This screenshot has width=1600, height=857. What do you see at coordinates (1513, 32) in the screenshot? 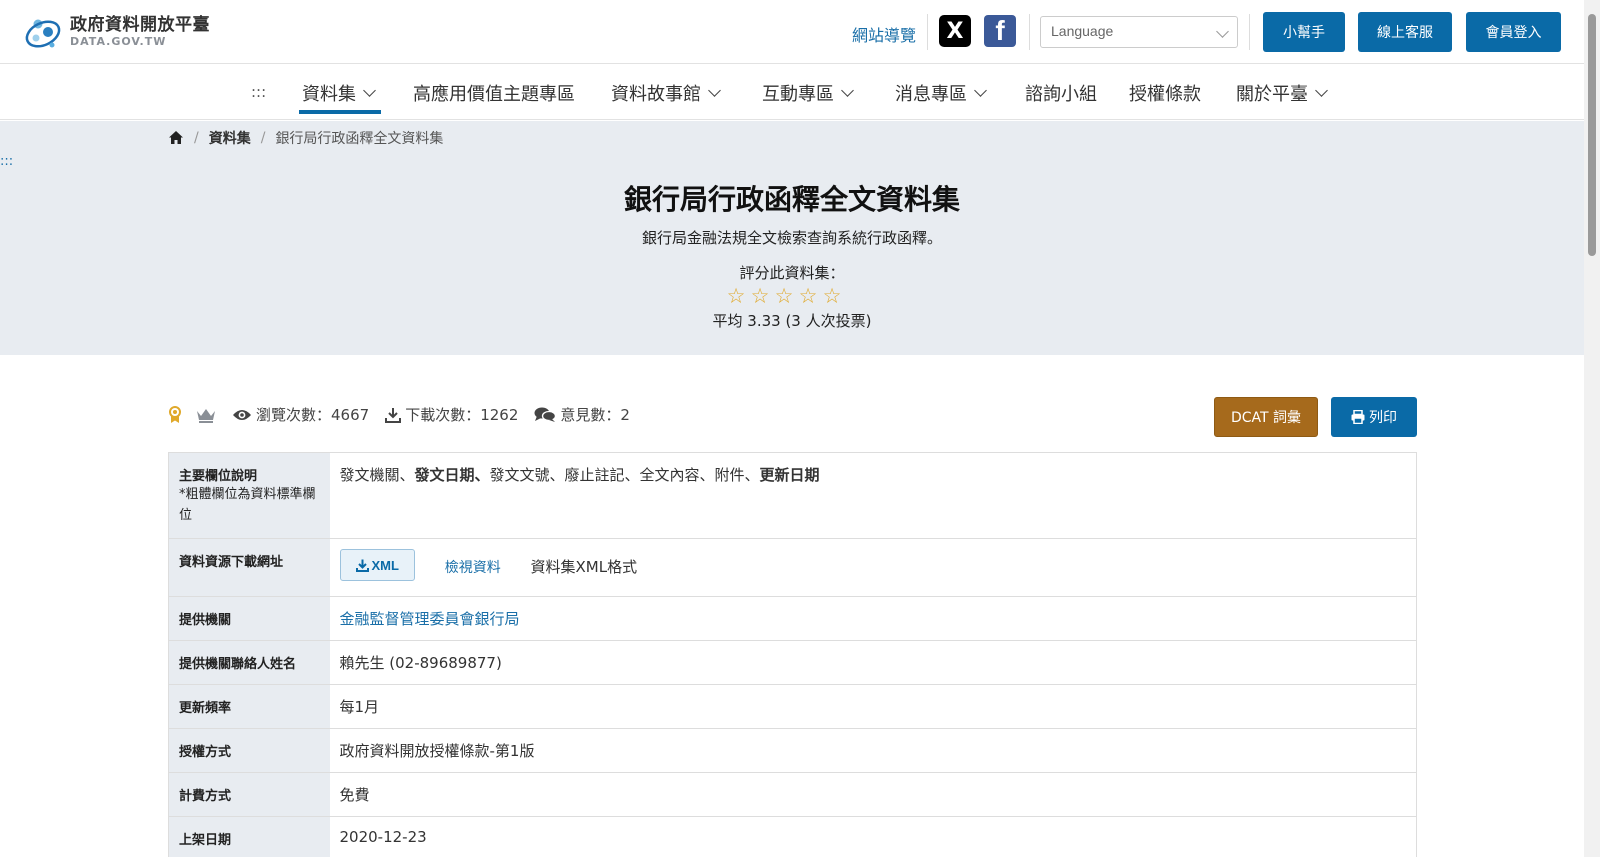
I see `member-login-button: 會員登入` at bounding box center [1513, 32].